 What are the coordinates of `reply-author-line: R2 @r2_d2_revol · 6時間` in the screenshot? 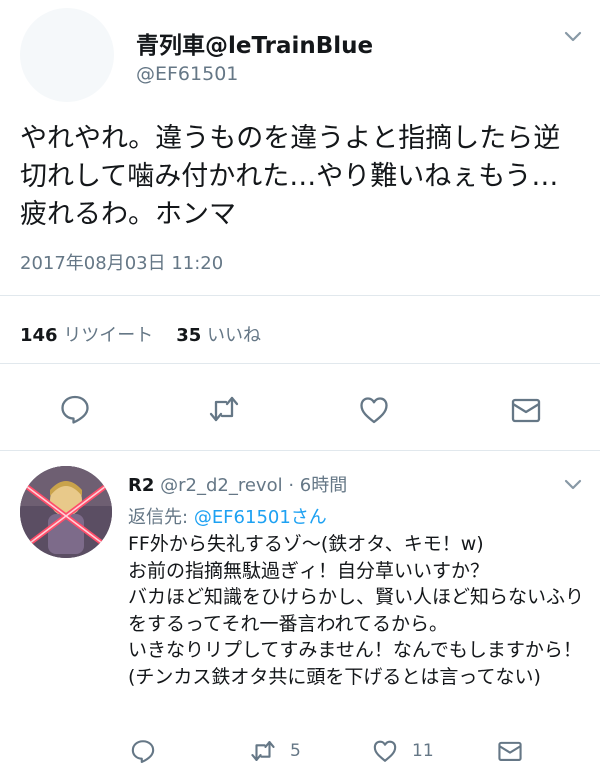 It's located at (237, 484).